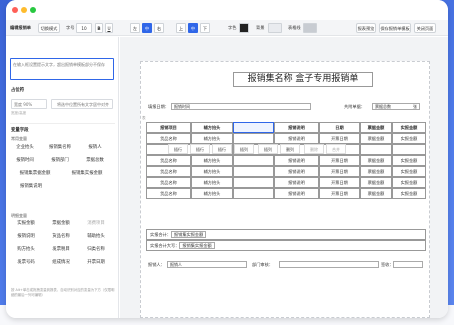 The width and height of the screenshot is (454, 325). What do you see at coordinates (159, 28) in the screenshot?
I see `align-right-button: 右` at bounding box center [159, 28].